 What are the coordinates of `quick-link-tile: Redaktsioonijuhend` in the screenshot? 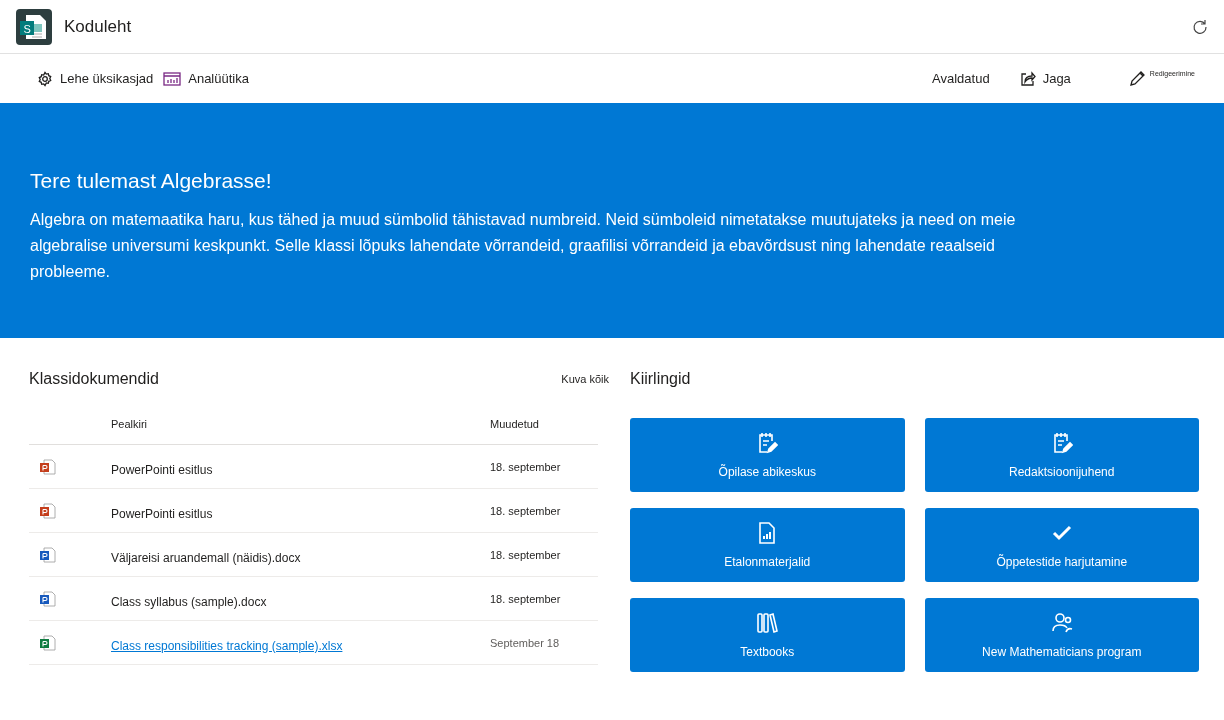 It's located at (1061, 455).